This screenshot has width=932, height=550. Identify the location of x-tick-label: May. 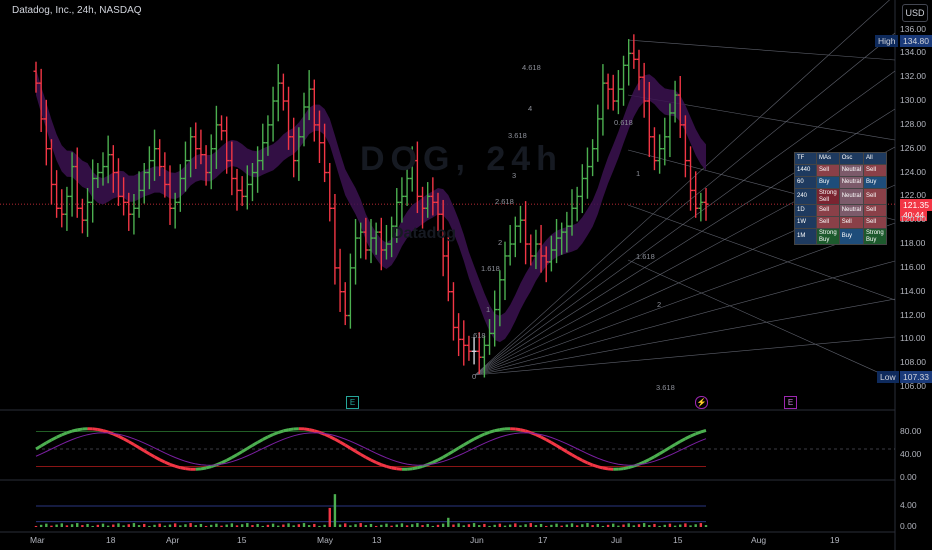
(325, 540).